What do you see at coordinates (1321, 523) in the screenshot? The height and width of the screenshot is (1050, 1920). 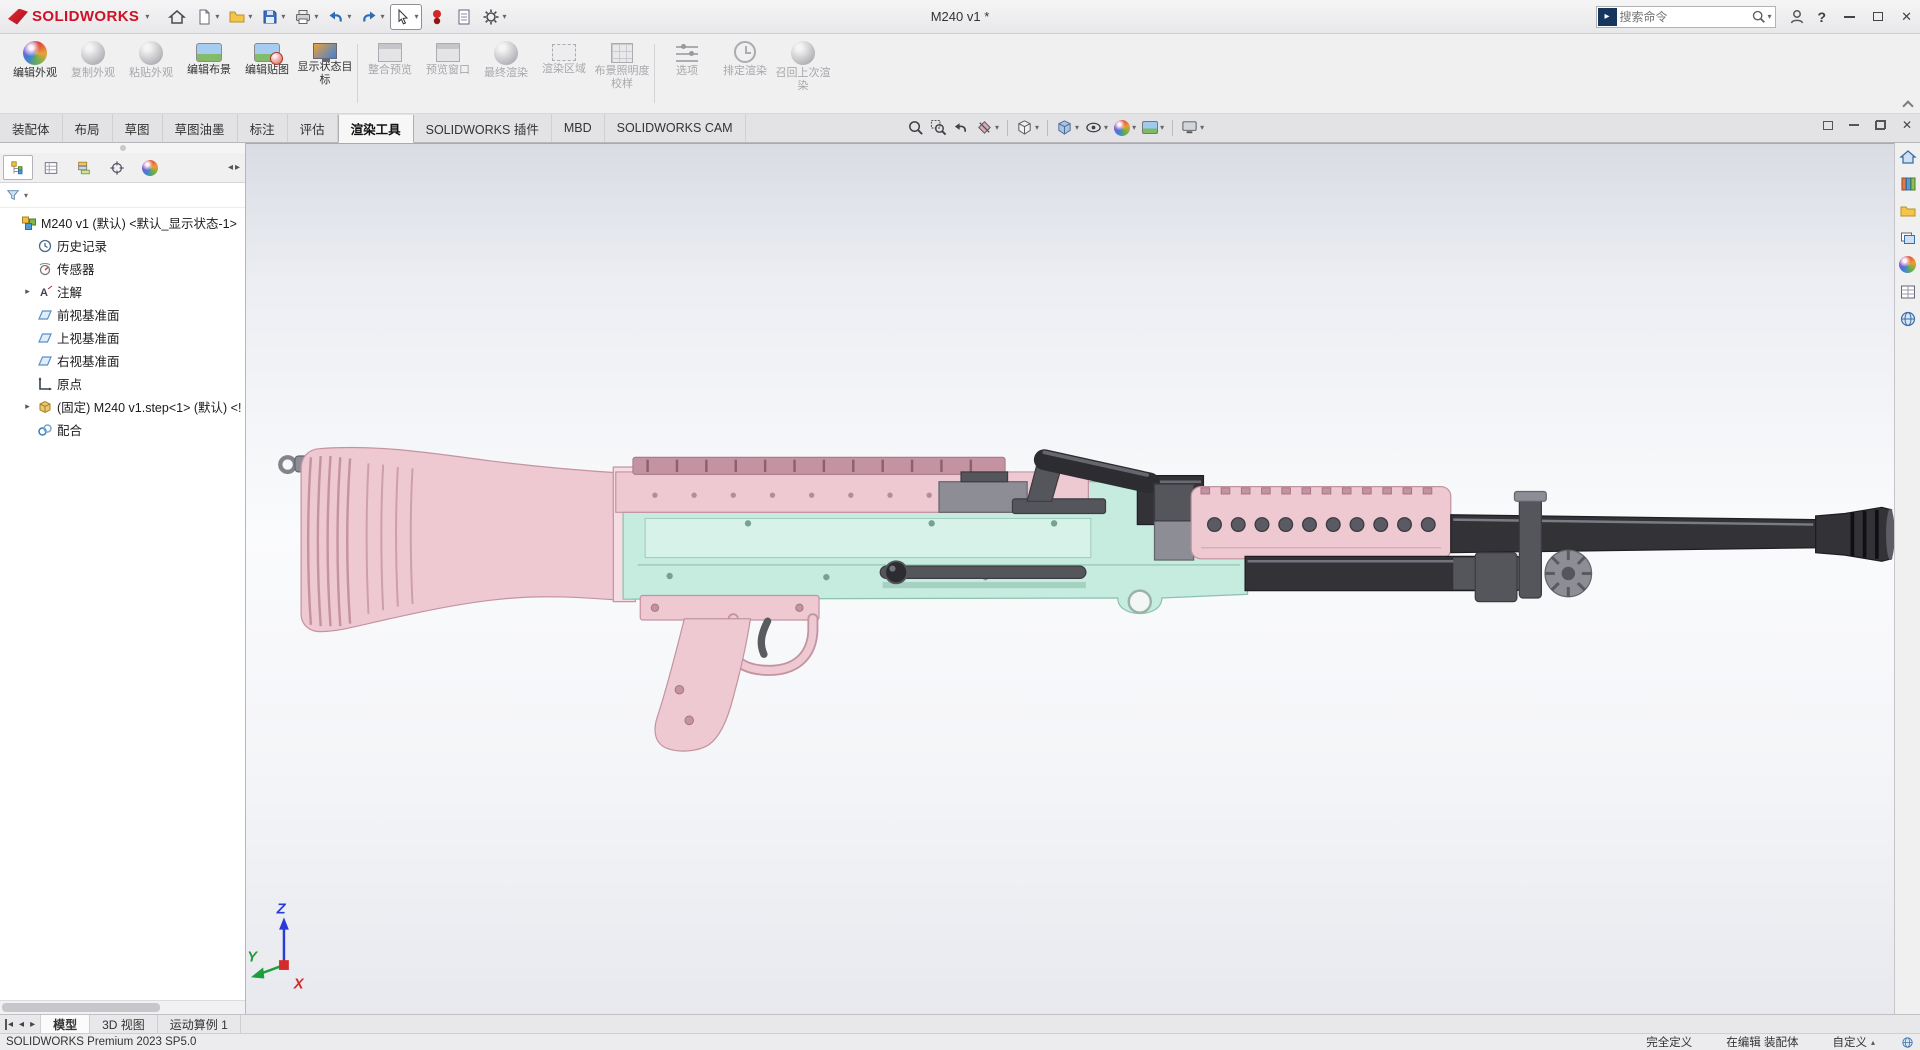 I see `handguard-heat-shield` at bounding box center [1321, 523].